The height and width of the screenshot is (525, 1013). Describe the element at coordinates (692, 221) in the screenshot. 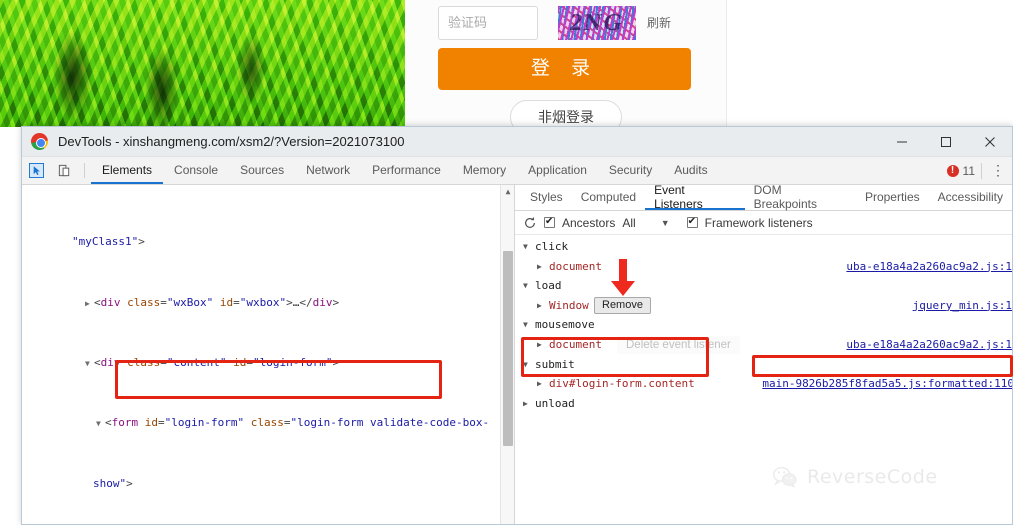

I see `framework-listeners-checkbox` at that location.